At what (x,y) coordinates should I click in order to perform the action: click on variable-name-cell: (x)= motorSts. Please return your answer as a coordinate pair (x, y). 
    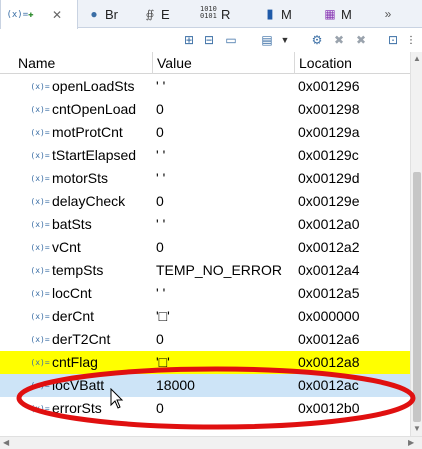
    Looking at the image, I should click on (92, 178).